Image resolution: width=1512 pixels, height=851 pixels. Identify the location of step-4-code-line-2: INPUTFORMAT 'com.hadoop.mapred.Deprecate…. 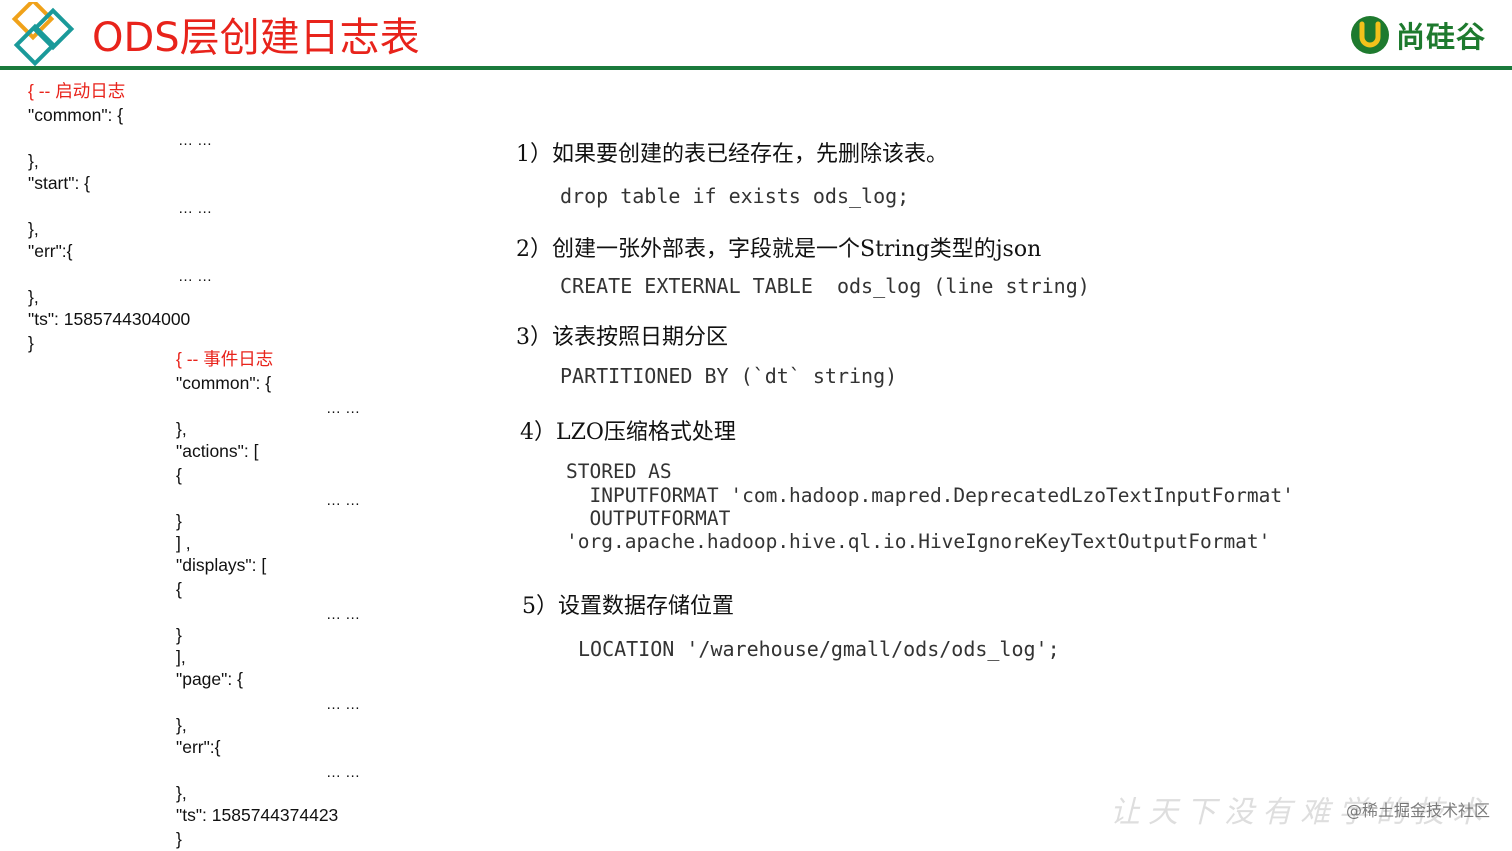
(930, 495).